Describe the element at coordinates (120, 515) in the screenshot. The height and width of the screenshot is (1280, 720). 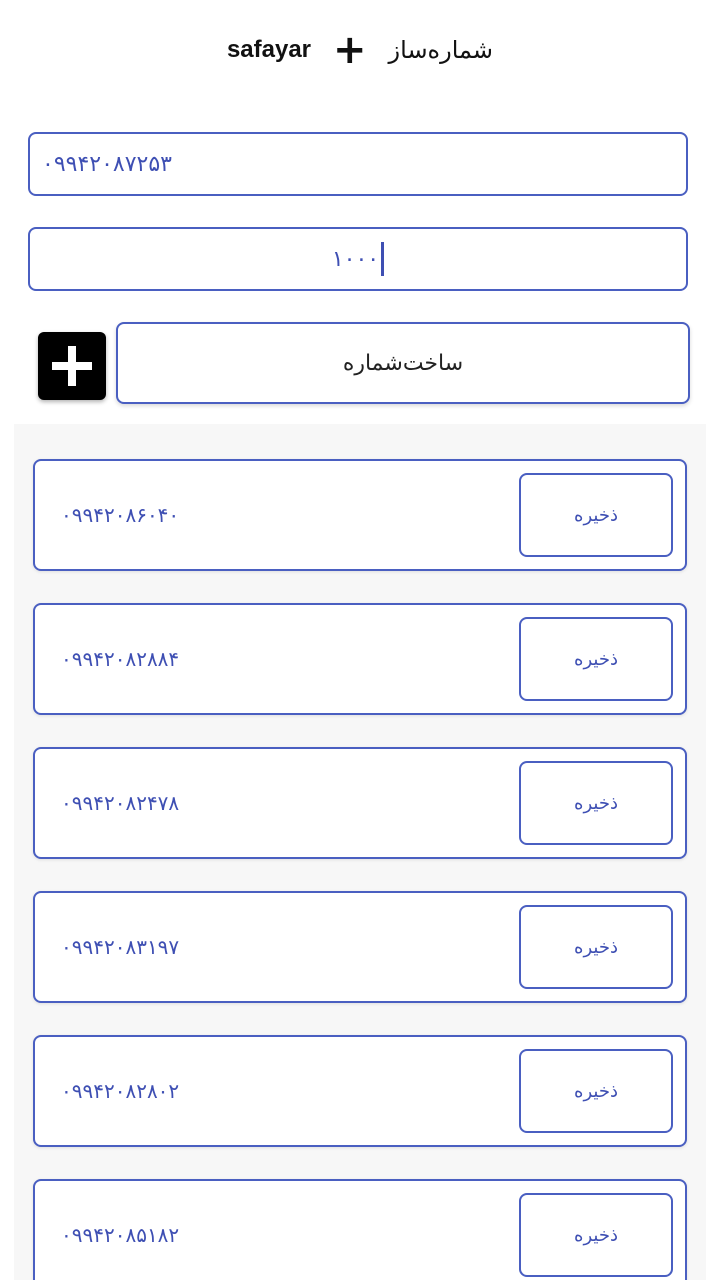
I see `phone-number: ۰۹۹۴۲۰۸۶۰۴۰` at that location.